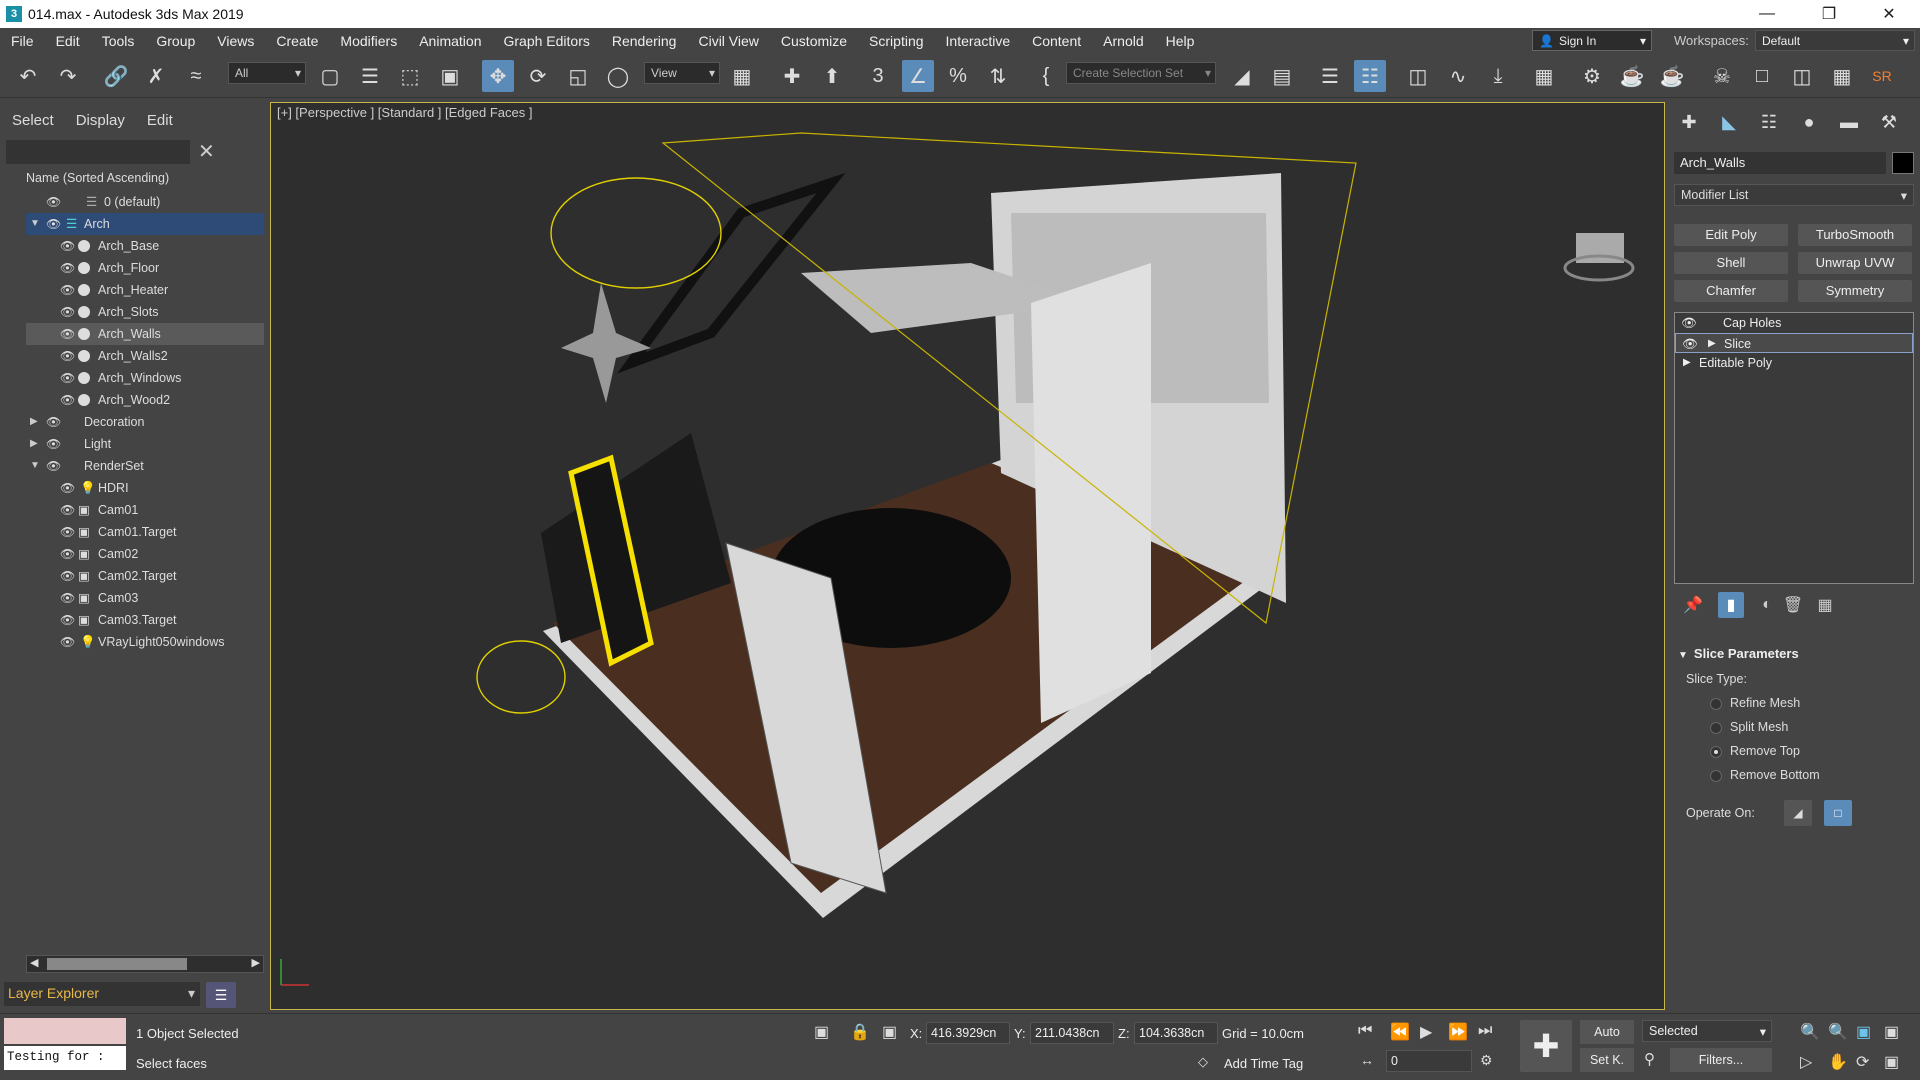 The image size is (1920, 1080). I want to click on object-color-swatch, so click(1903, 163).